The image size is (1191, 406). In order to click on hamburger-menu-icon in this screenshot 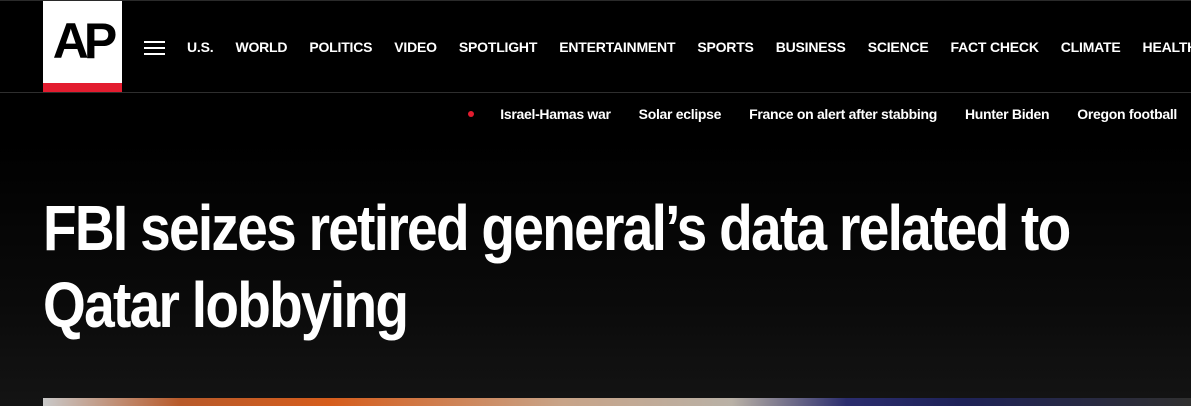, I will do `click(154, 48)`.